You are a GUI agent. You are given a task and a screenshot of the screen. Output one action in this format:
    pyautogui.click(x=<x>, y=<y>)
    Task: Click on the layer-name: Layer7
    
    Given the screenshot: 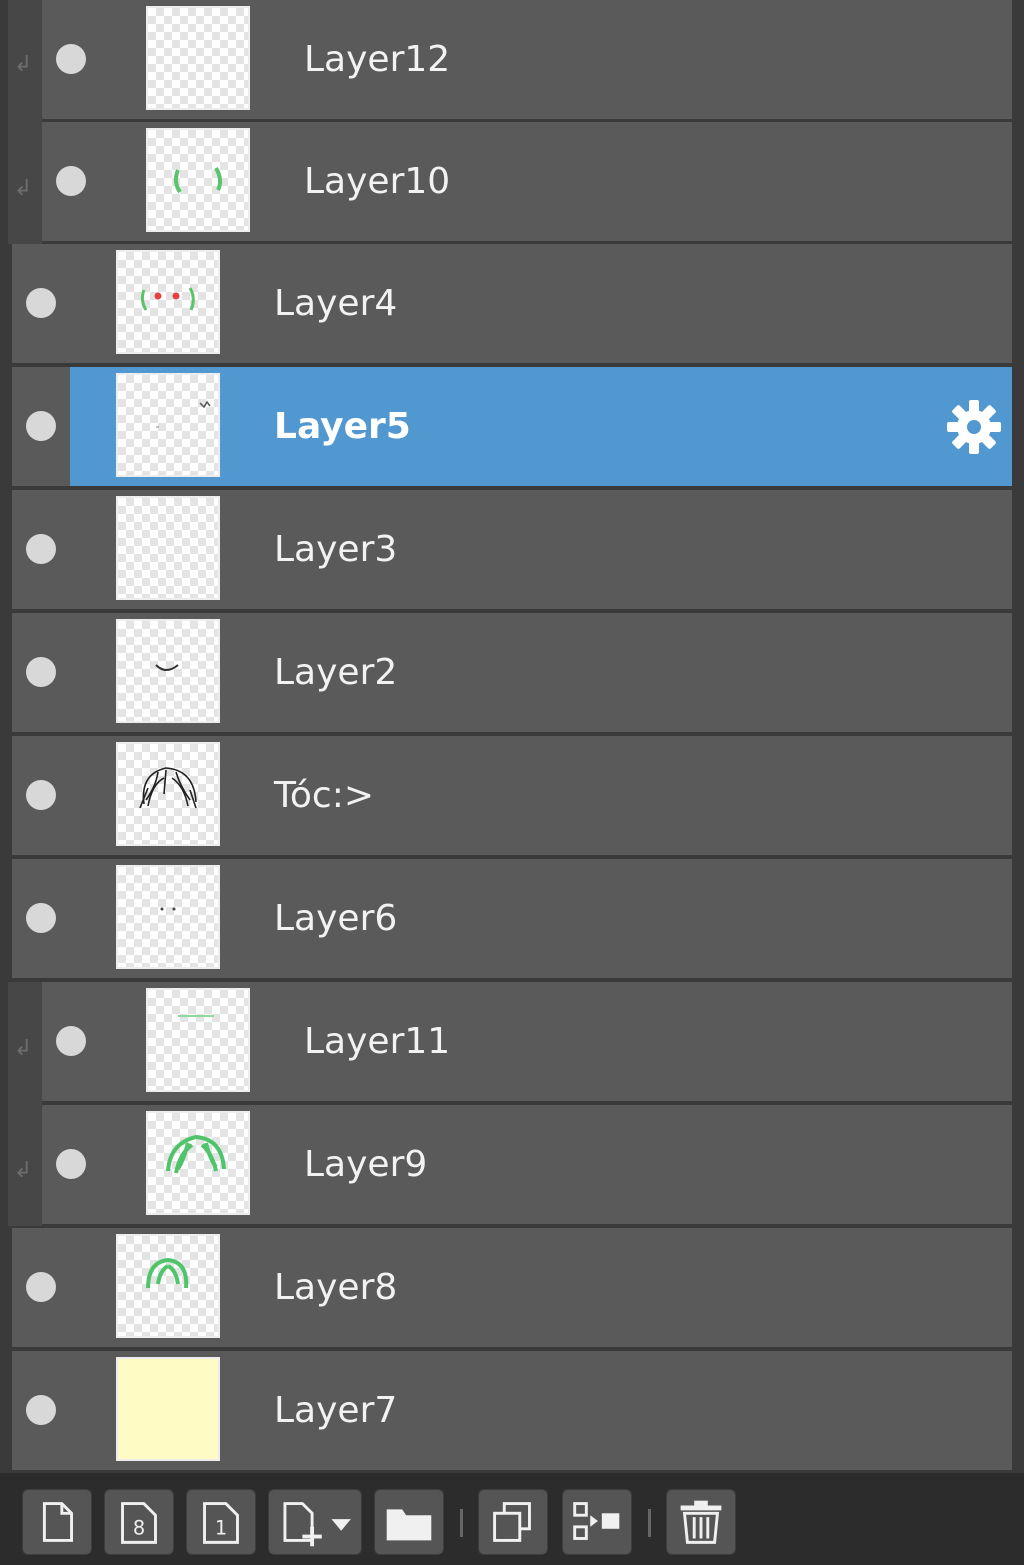 What is the action you would take?
    pyautogui.click(x=336, y=1410)
    